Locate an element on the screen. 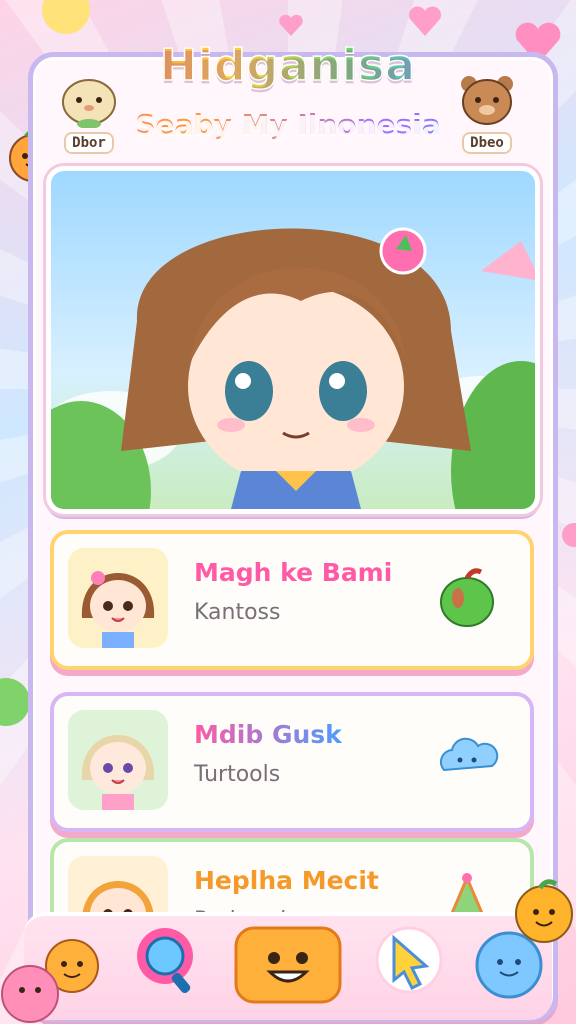  character-card: Heplha Mecit Rodrued is located at coordinates (292, 880).